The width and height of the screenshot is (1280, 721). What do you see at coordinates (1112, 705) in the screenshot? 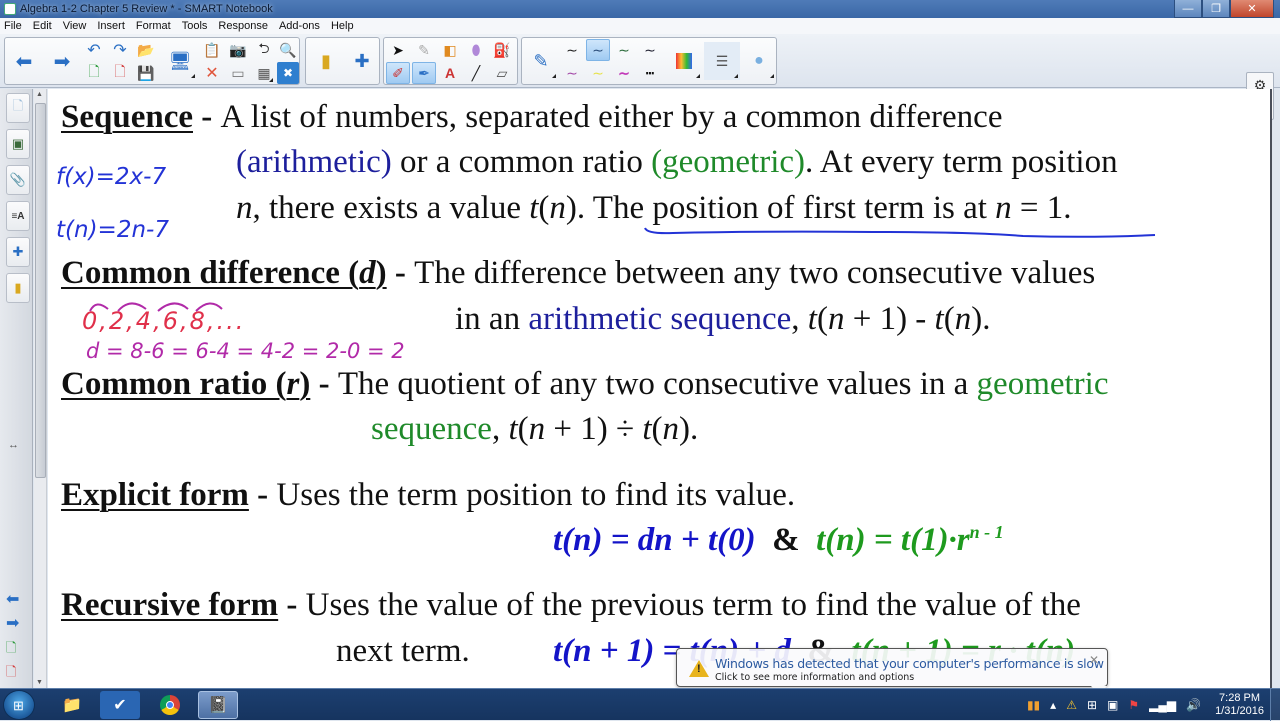
I see `network-device-icon: ▣` at bounding box center [1112, 705].